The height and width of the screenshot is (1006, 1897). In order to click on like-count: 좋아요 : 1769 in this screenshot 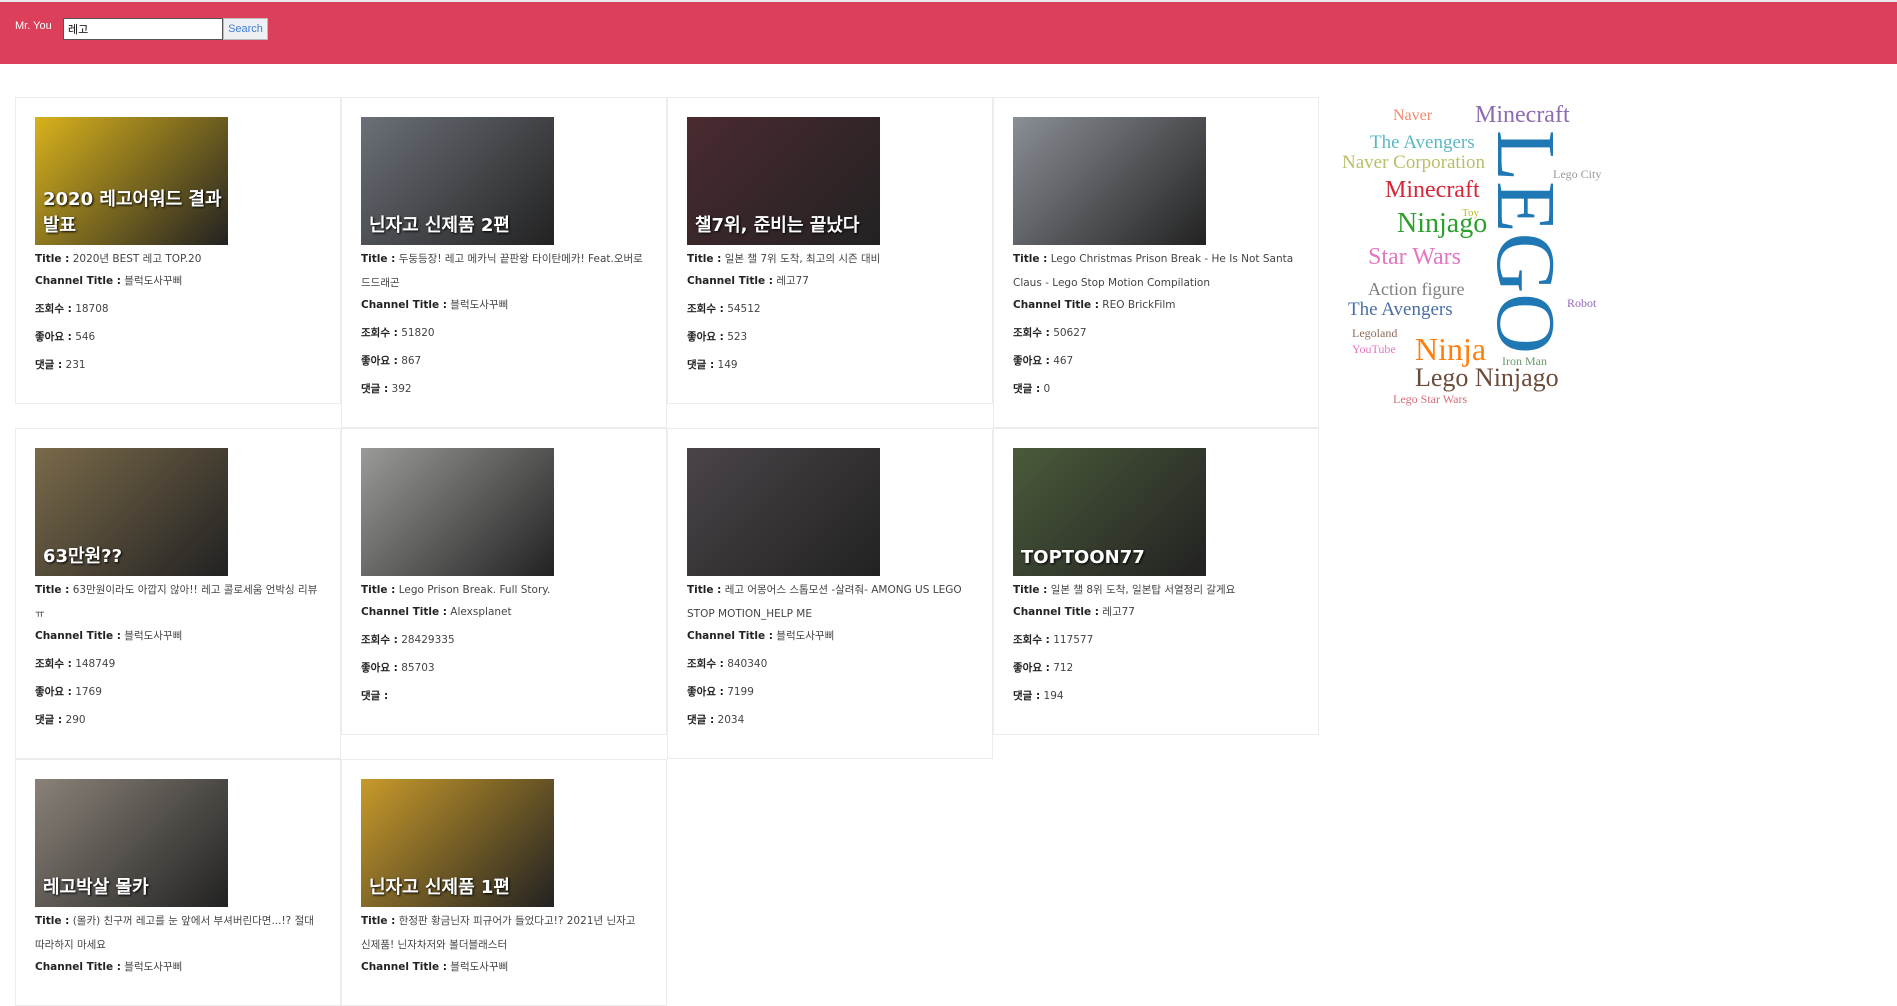, I will do `click(68, 692)`.